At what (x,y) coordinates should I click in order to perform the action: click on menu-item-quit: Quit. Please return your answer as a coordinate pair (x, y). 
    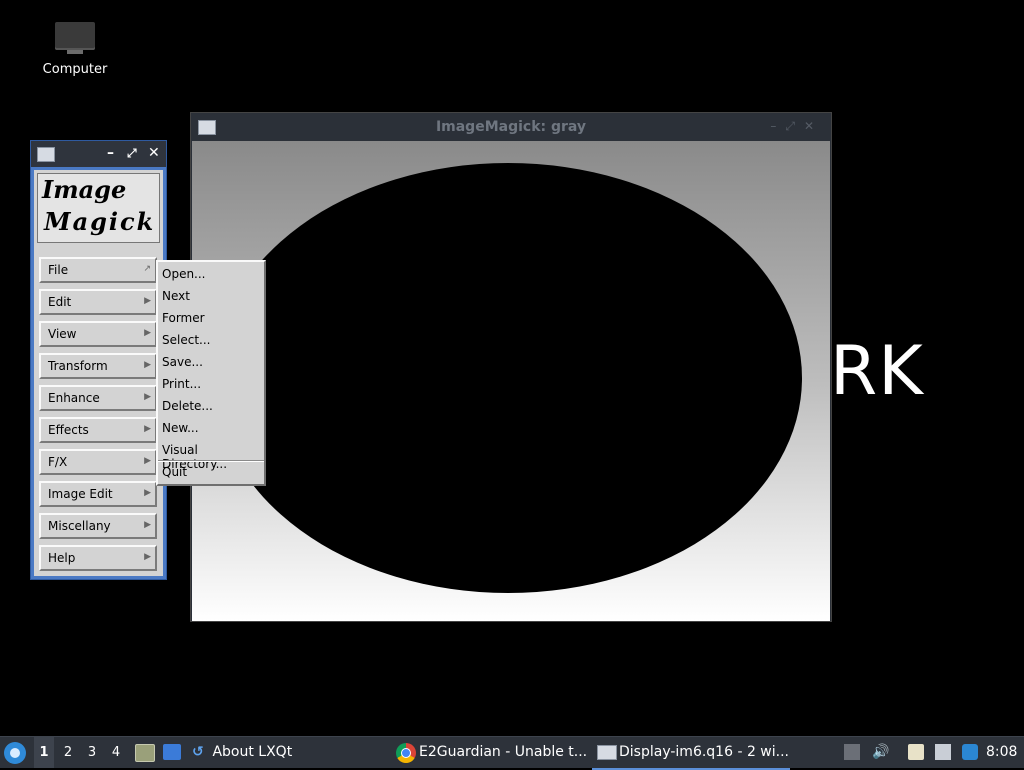
    Looking at the image, I should click on (174, 472).